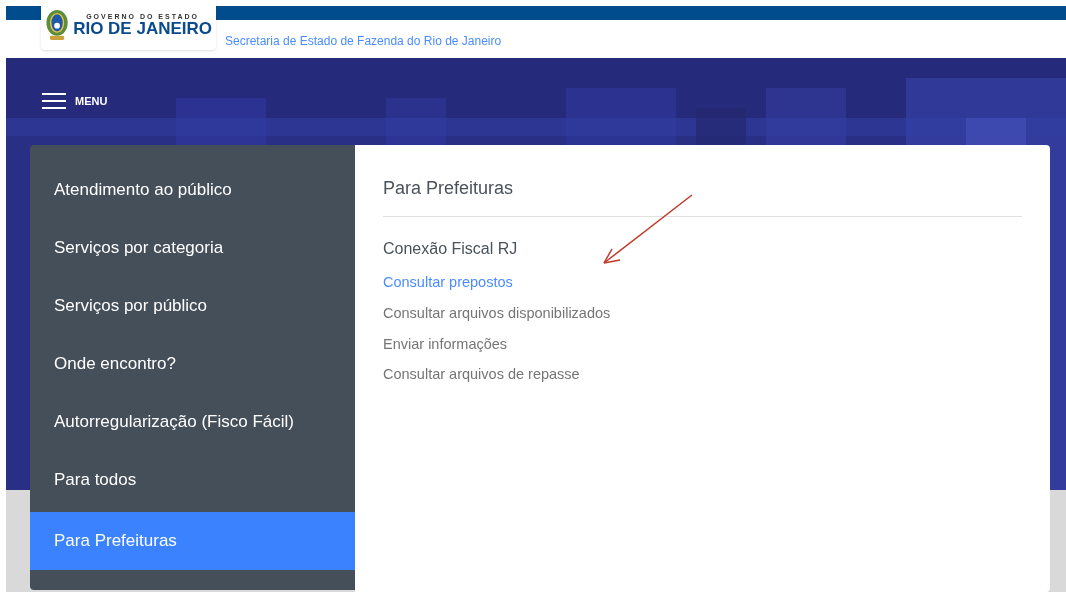  I want to click on panel-title: Para Prefeituras, so click(702, 196).